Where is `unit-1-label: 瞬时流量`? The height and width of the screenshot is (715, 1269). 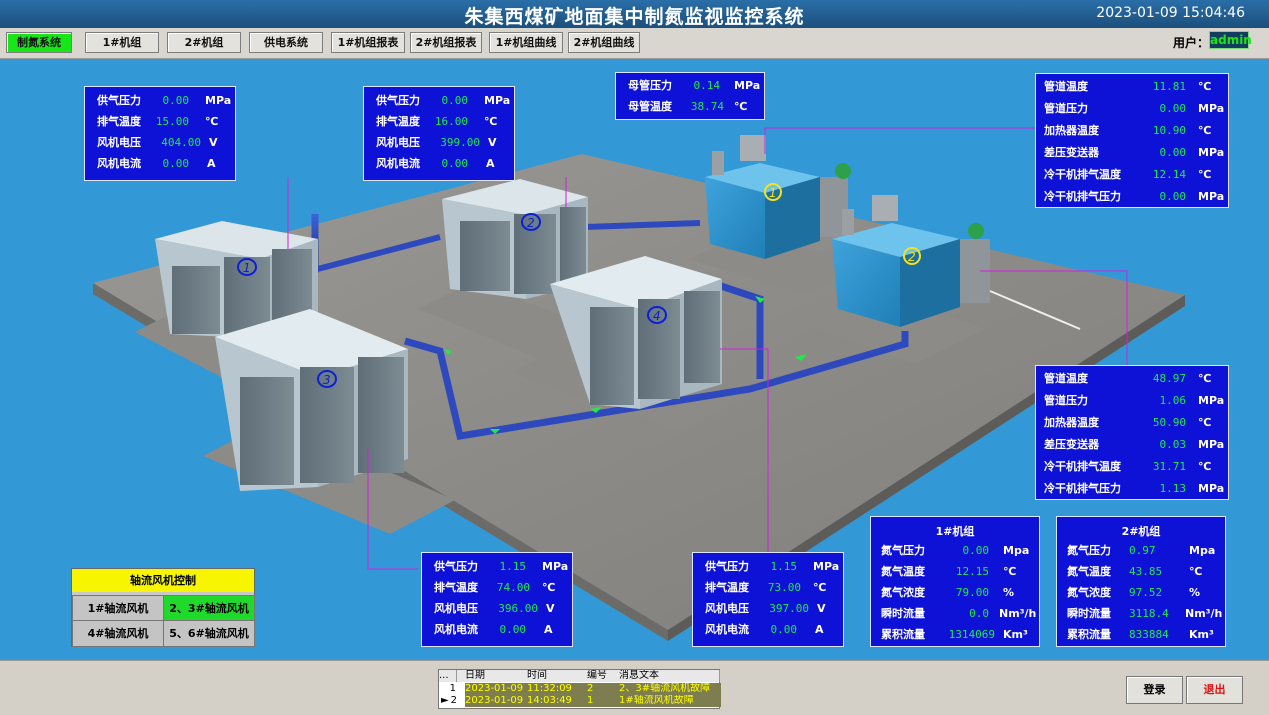
unit-1-label: 瞬时流量 is located at coordinates (903, 613).